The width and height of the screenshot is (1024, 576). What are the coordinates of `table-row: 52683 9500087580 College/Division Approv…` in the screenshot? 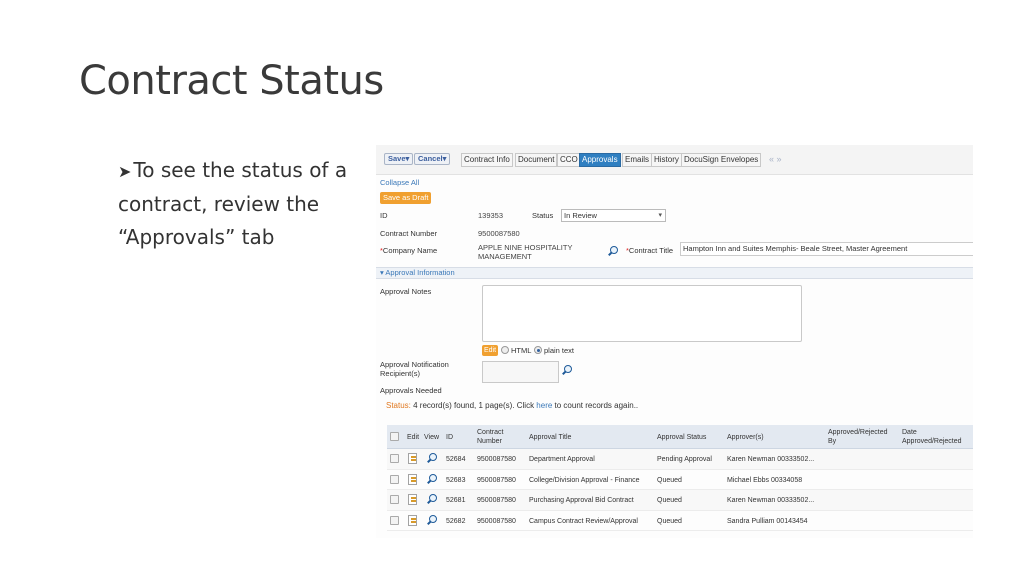 It's located at (680, 480).